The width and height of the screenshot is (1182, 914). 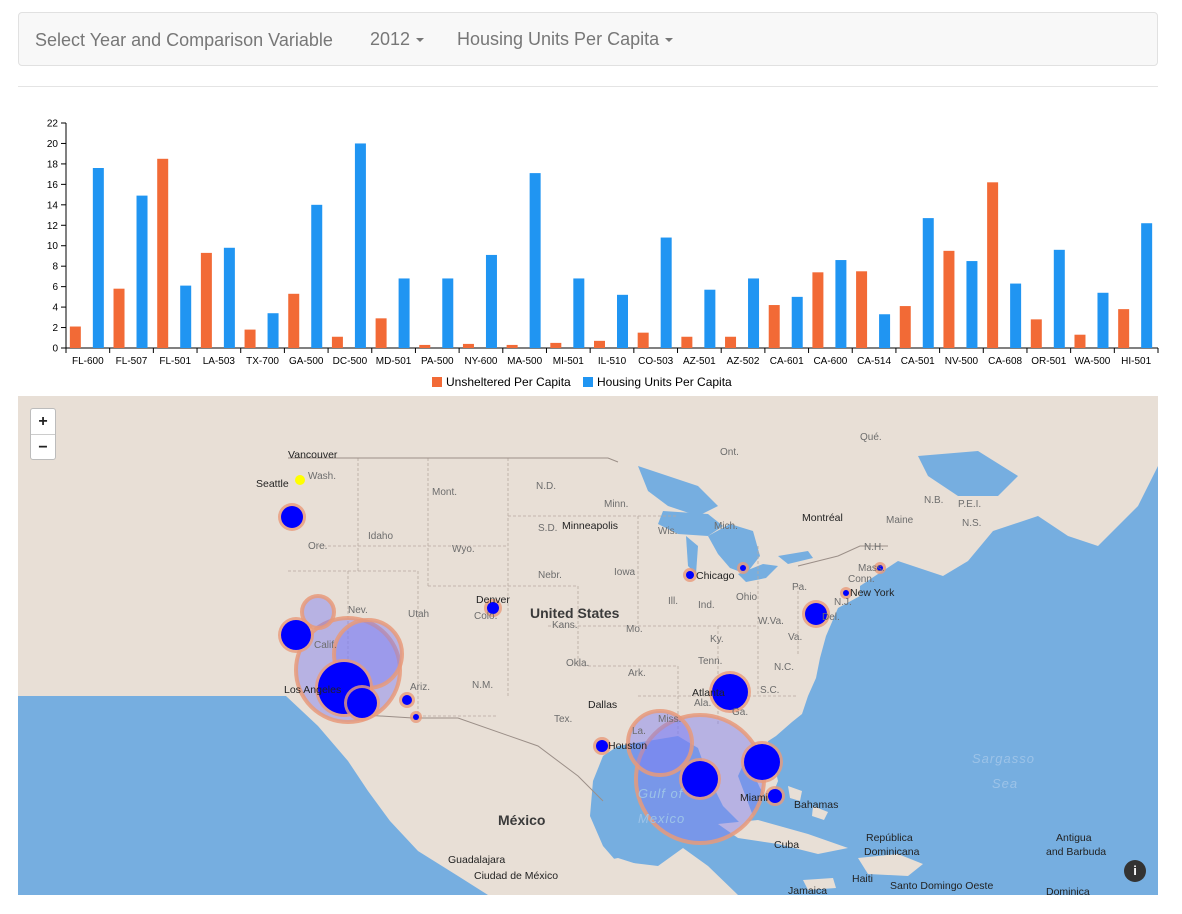 What do you see at coordinates (420, 687) in the screenshot?
I see `label-ariz: Ariz.` at bounding box center [420, 687].